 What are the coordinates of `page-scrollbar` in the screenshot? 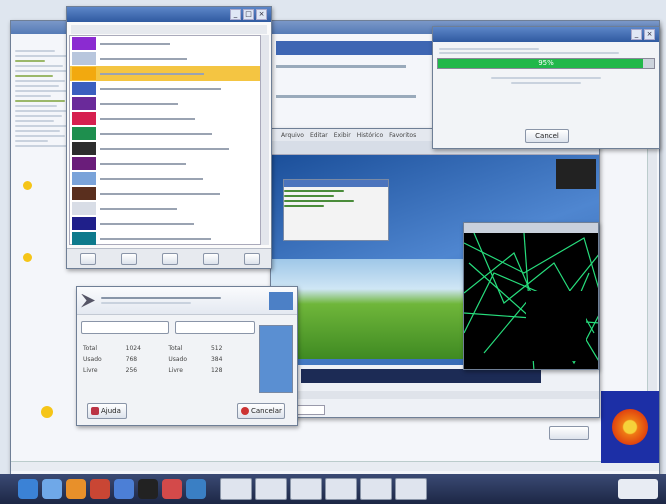 It's located at (435, 395).